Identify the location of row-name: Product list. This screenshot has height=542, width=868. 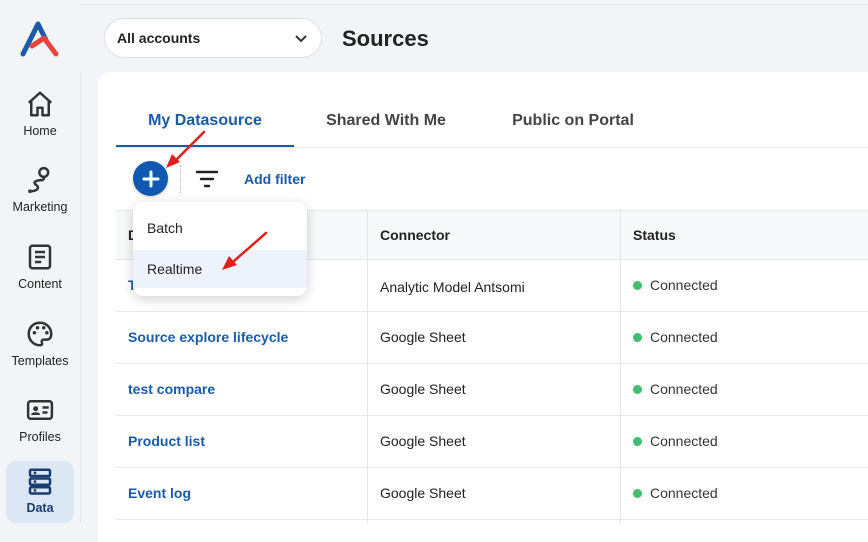
(242, 441).